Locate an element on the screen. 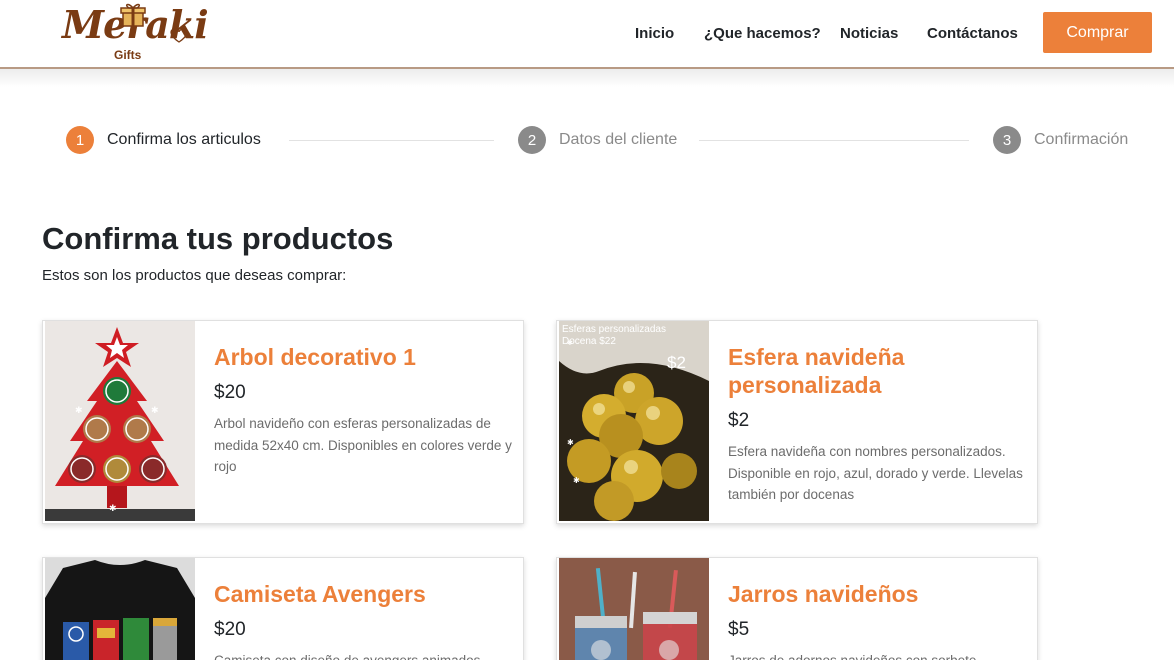  image-overlay-dozen: Docena $22 is located at coordinates (589, 341).